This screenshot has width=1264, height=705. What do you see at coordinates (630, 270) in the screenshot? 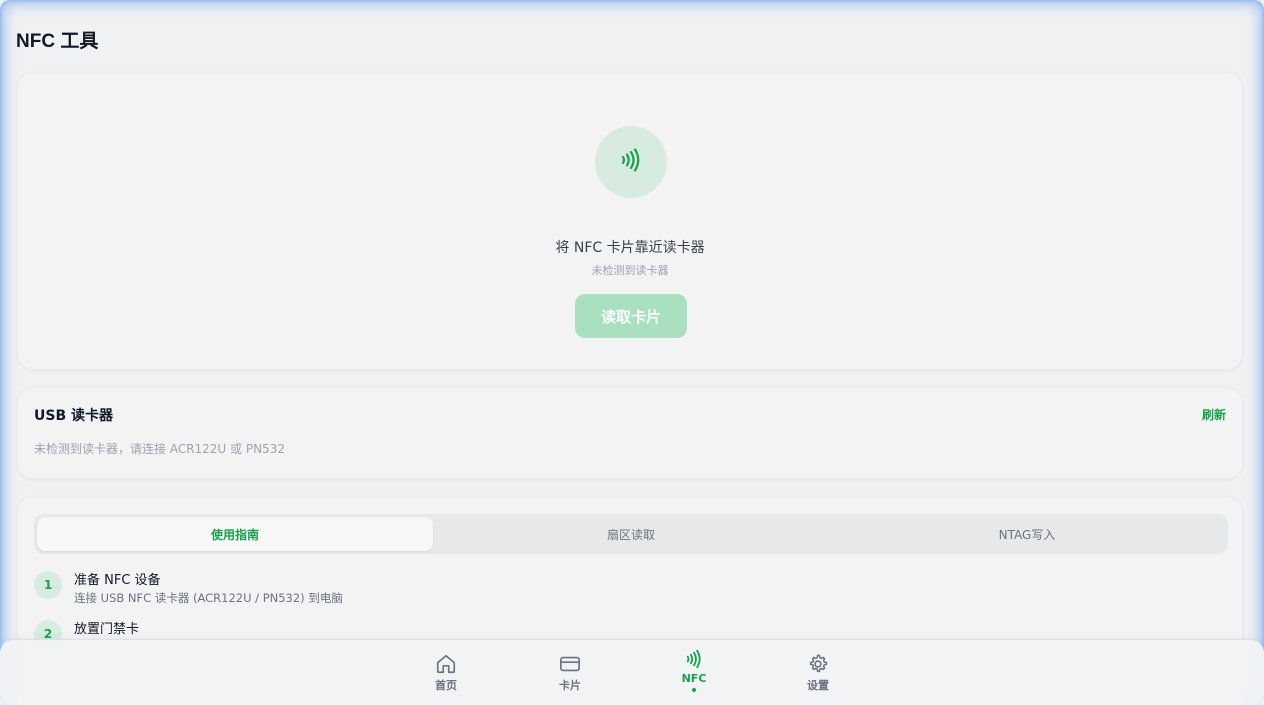
I see `reader-status: 未检测到读卡器` at bounding box center [630, 270].